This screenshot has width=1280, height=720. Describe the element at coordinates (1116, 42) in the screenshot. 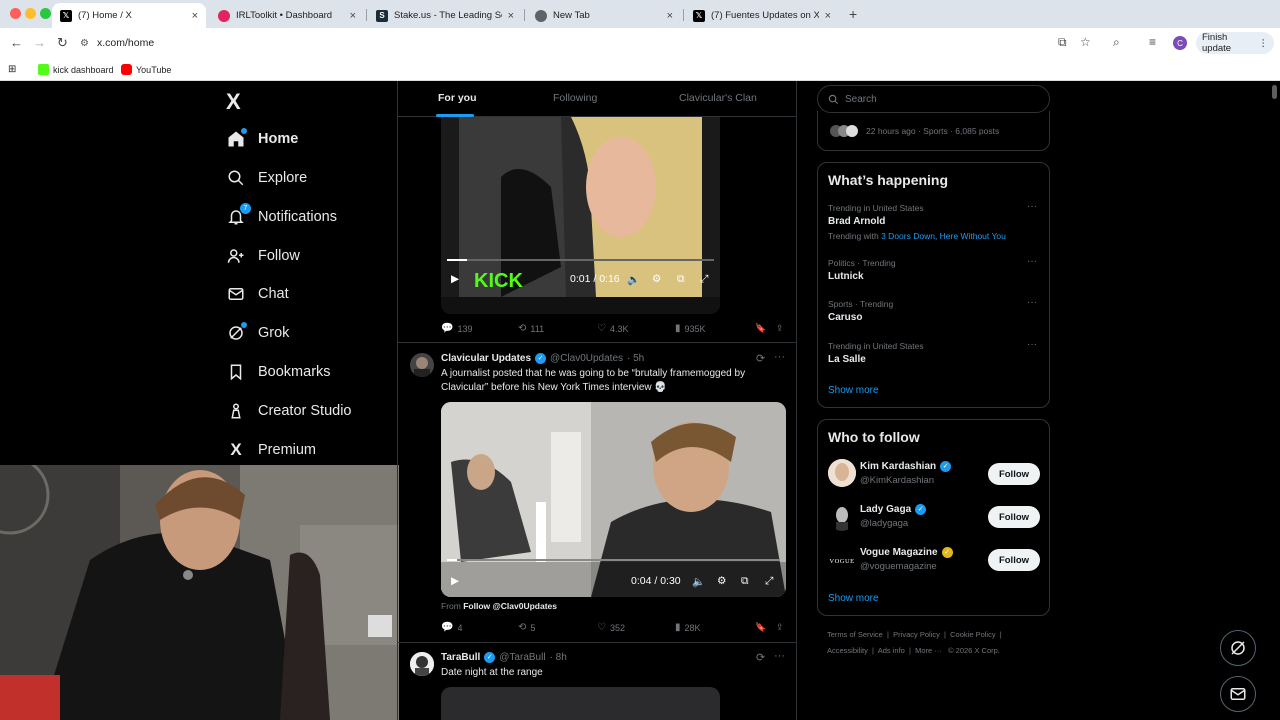

I see `tab-search-icon: ⌕` at that location.